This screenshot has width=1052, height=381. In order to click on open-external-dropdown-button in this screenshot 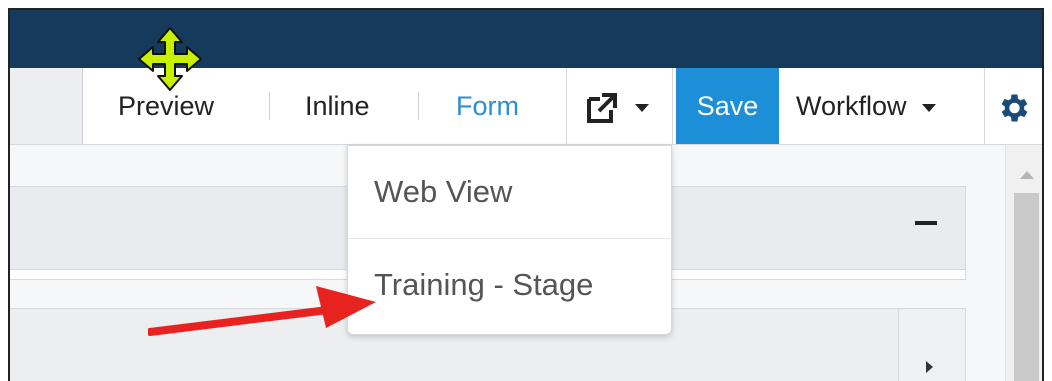, I will do `click(627, 106)`.